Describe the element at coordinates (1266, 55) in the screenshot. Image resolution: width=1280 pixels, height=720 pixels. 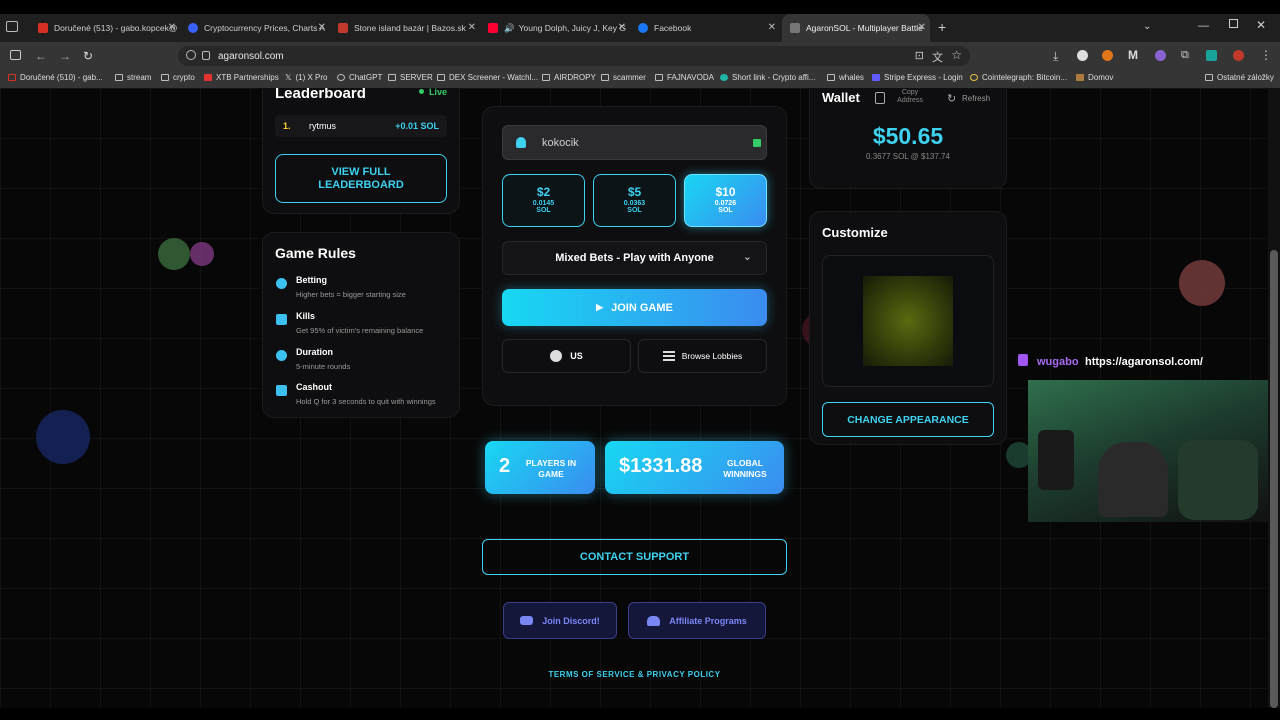
I see `browser-menu-icon: ⋮` at that location.